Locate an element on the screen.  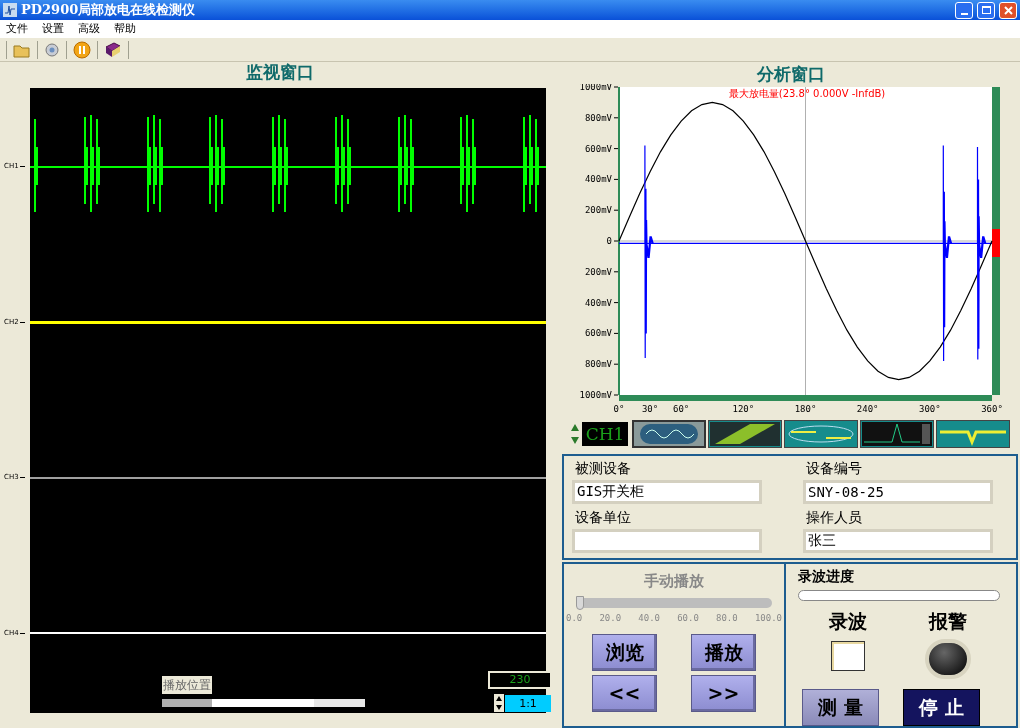
slider-tick-label: 60.0 is located at coordinates (688, 618).